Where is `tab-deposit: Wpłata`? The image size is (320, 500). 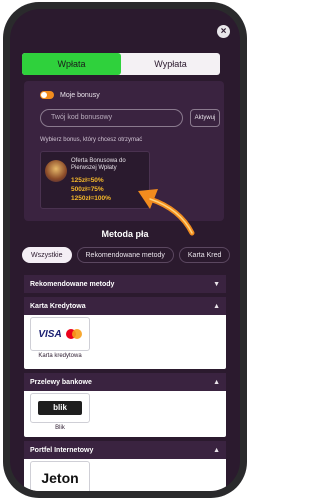
tab-deposit: Wpłata is located at coordinates (71, 64).